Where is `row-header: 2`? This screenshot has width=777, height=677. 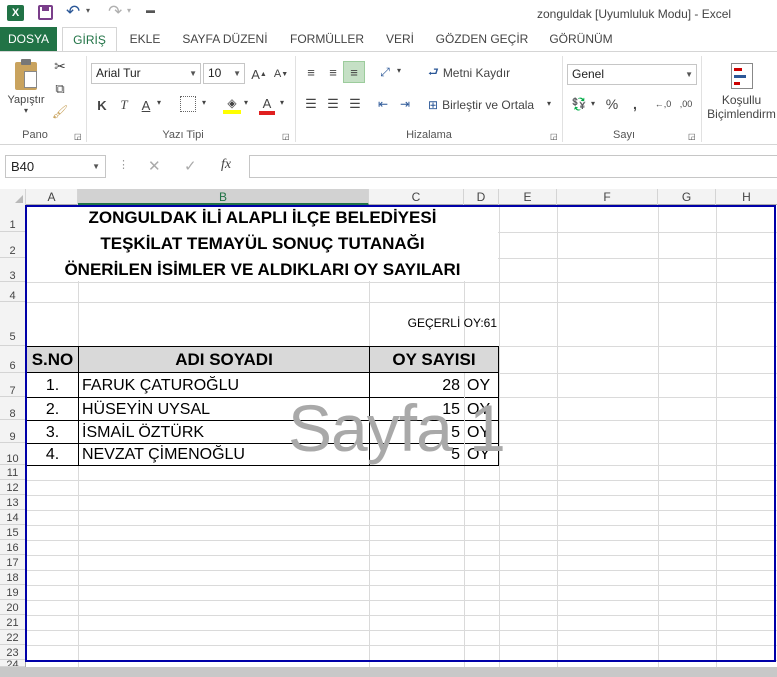 row-header: 2 is located at coordinates (12, 245).